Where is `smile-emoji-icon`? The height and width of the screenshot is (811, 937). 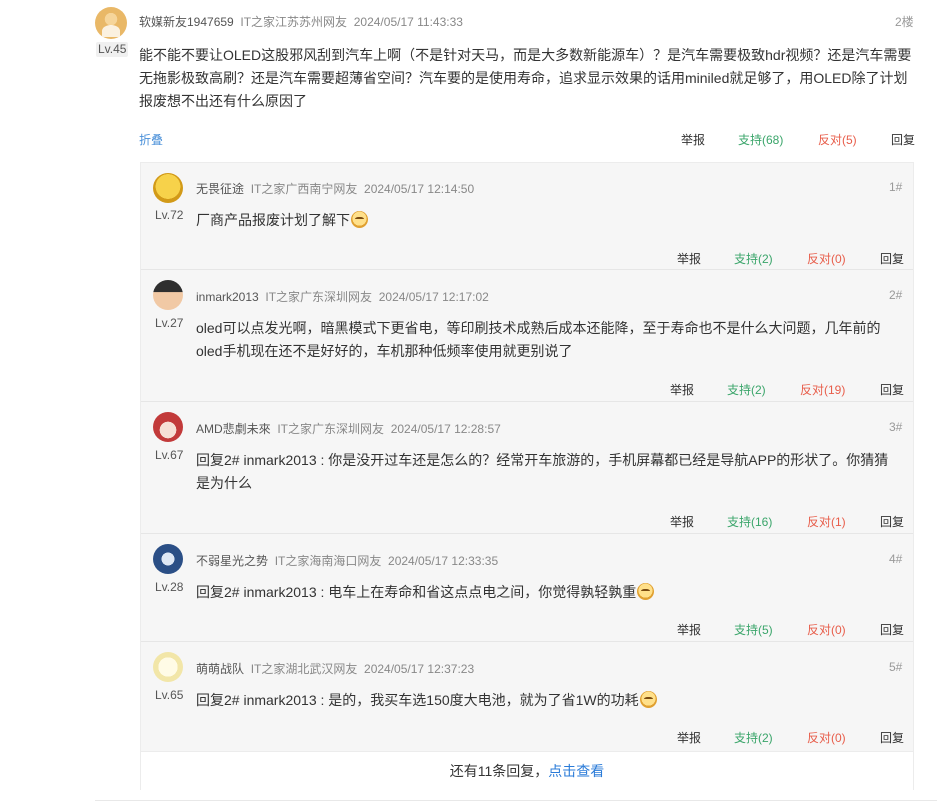
smile-emoji-icon is located at coordinates (648, 699).